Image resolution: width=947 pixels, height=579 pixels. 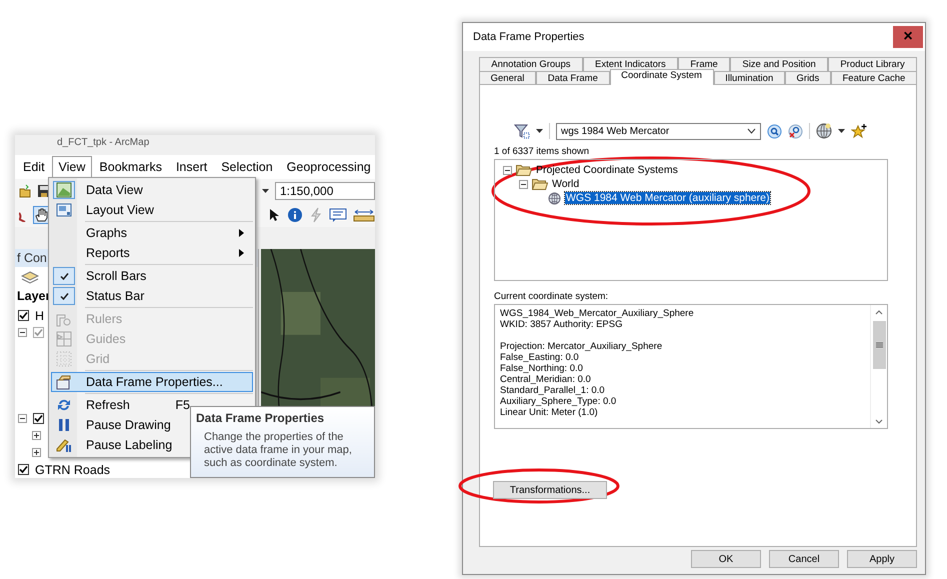 What do you see at coordinates (364, 215) in the screenshot?
I see `measure-icon` at bounding box center [364, 215].